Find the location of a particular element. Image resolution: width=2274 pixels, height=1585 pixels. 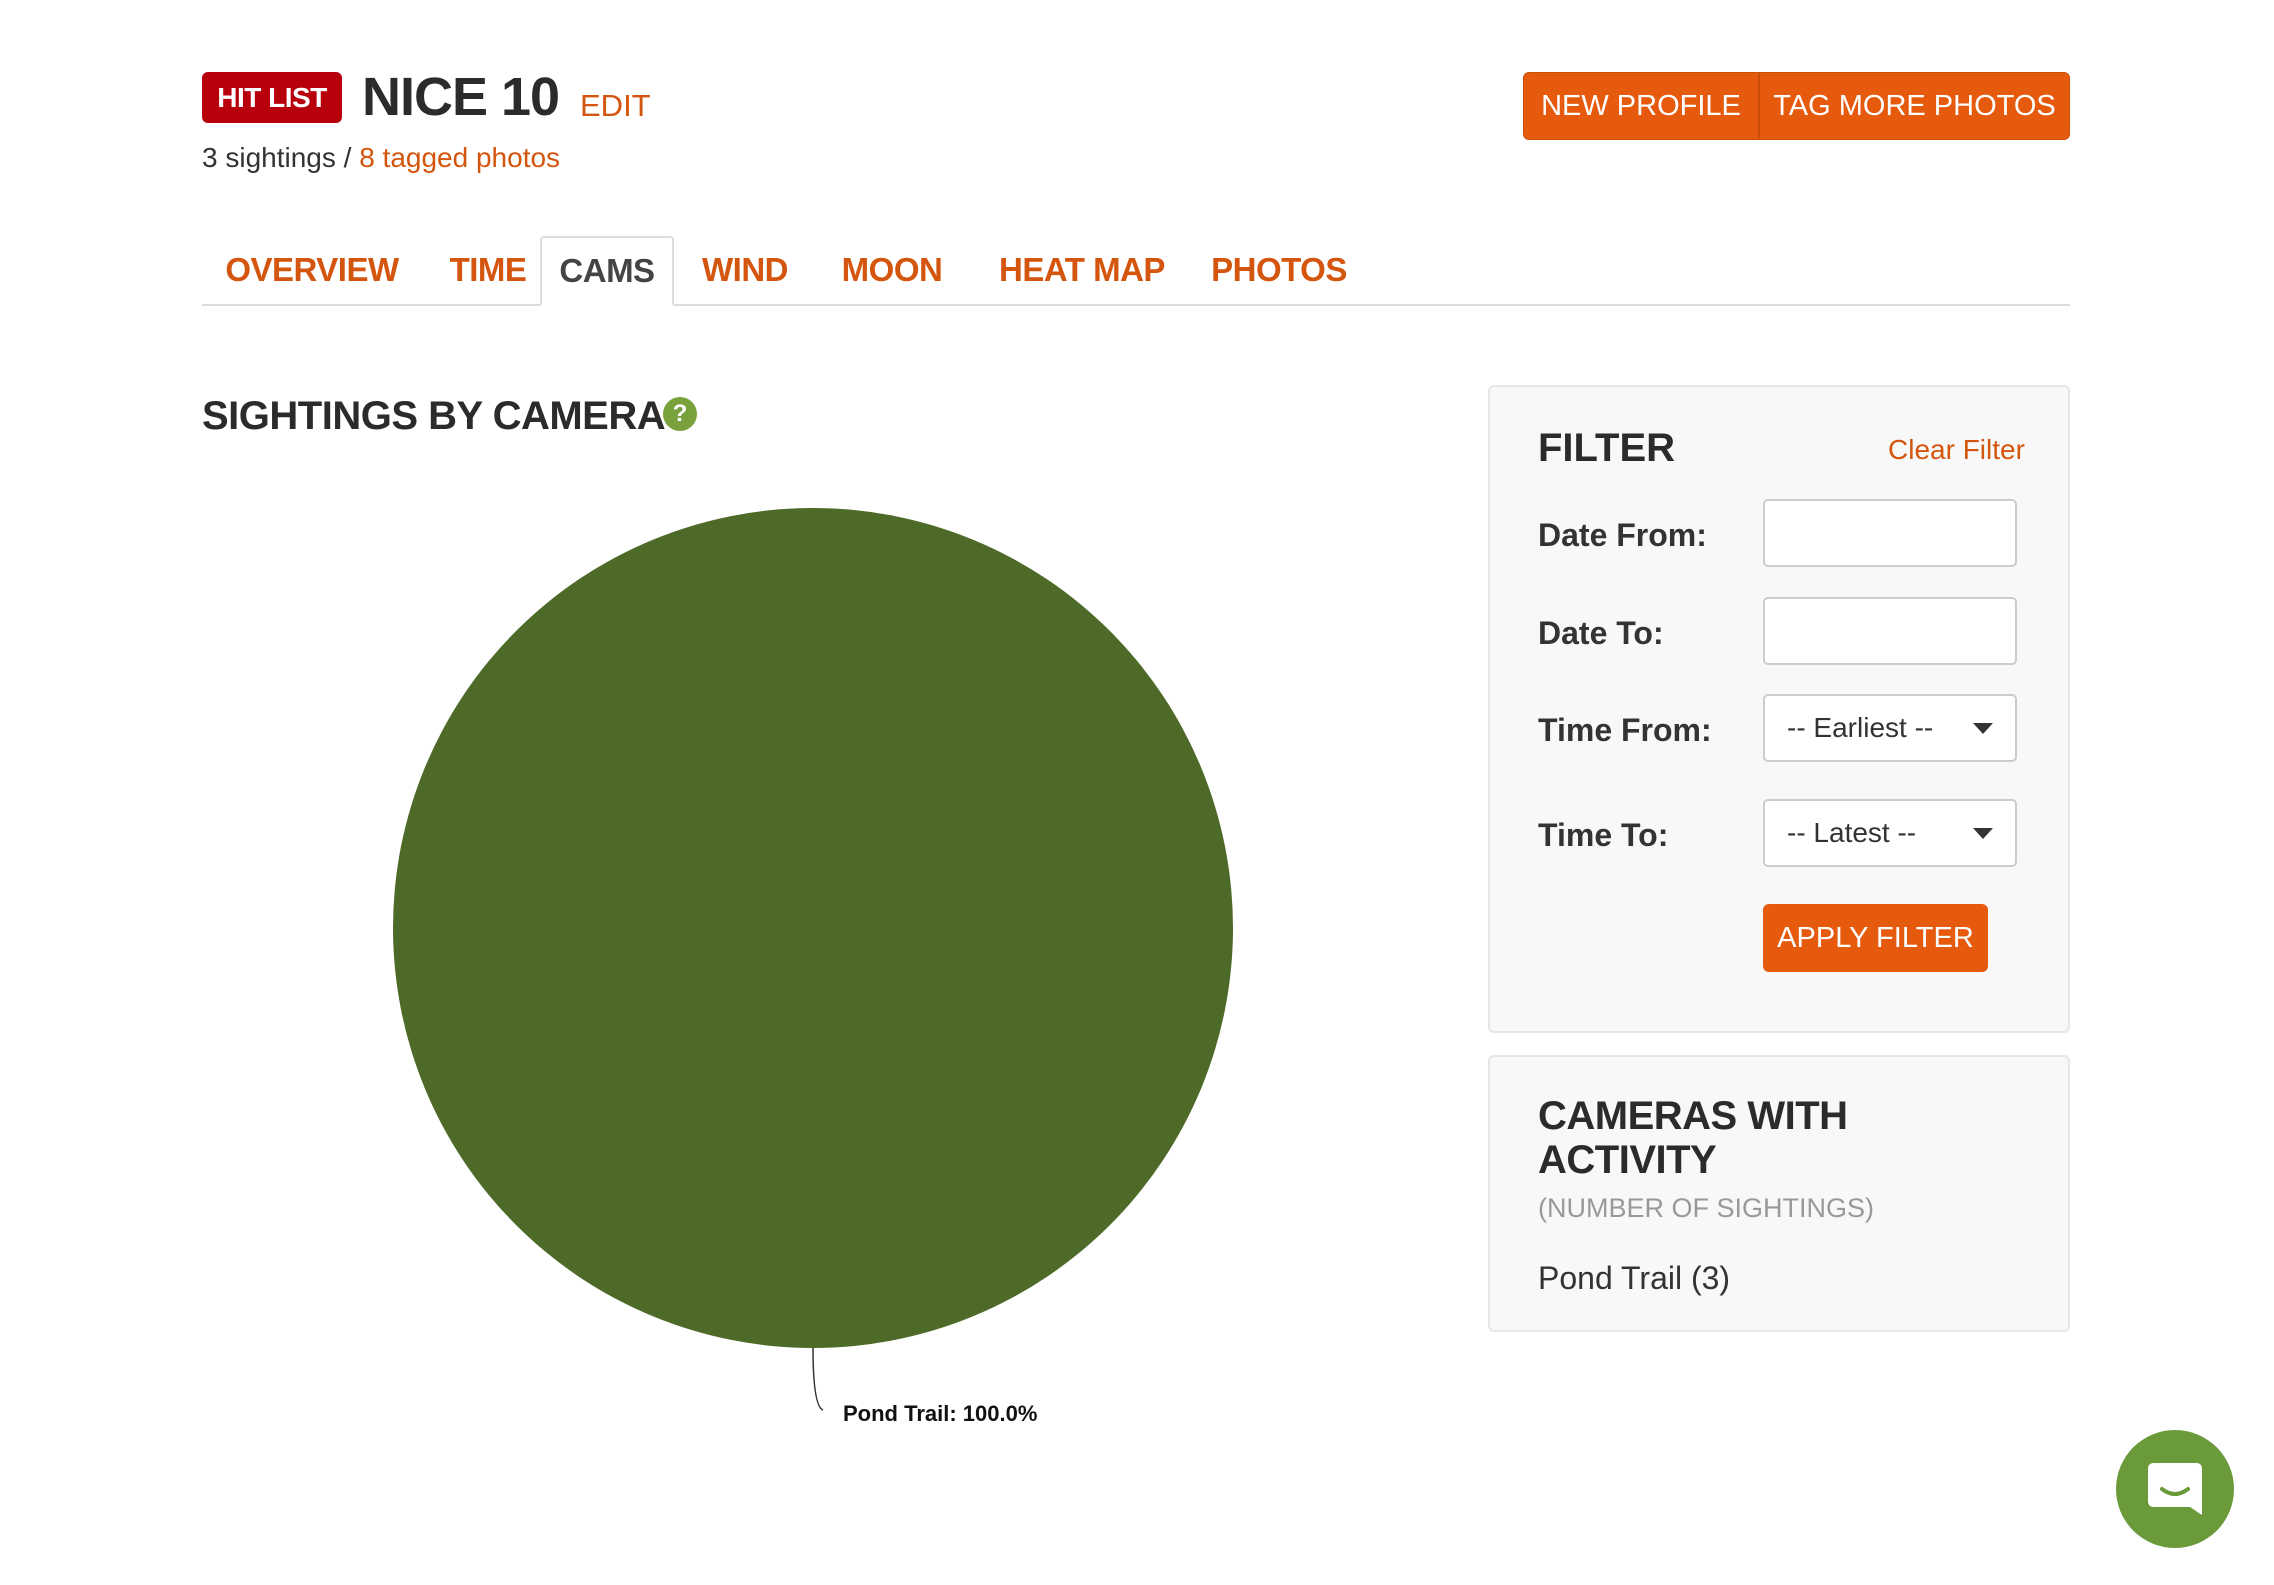

question-circle-icon: ? is located at coordinates (680, 414).